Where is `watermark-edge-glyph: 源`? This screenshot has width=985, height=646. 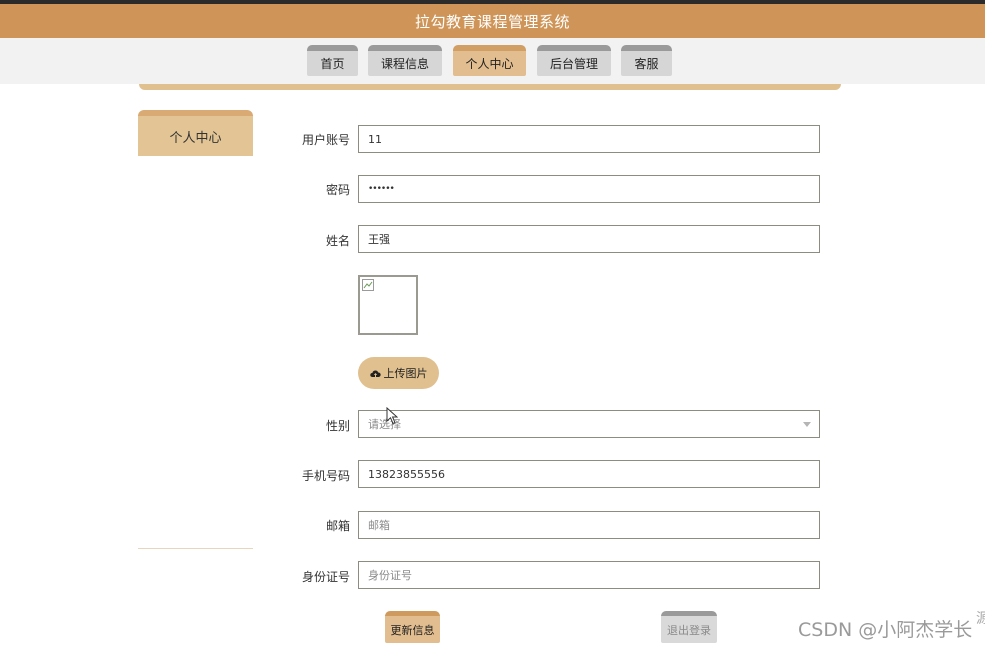
watermark-edge-glyph: 源 is located at coordinates (980, 619).